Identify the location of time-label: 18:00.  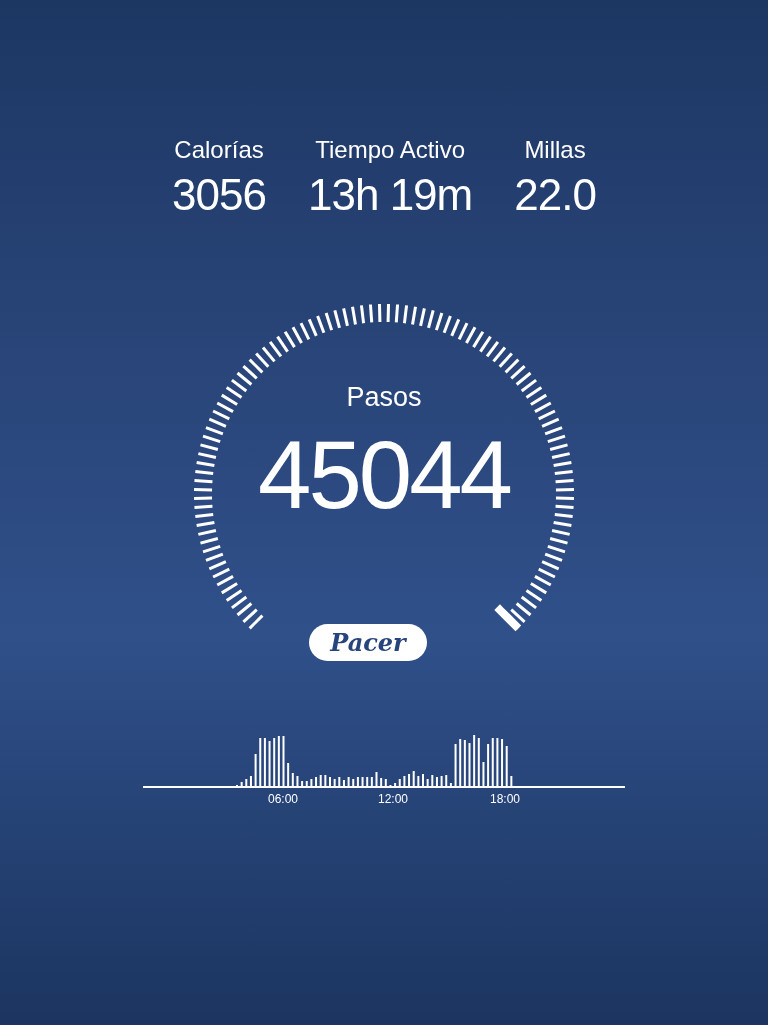
(505, 799).